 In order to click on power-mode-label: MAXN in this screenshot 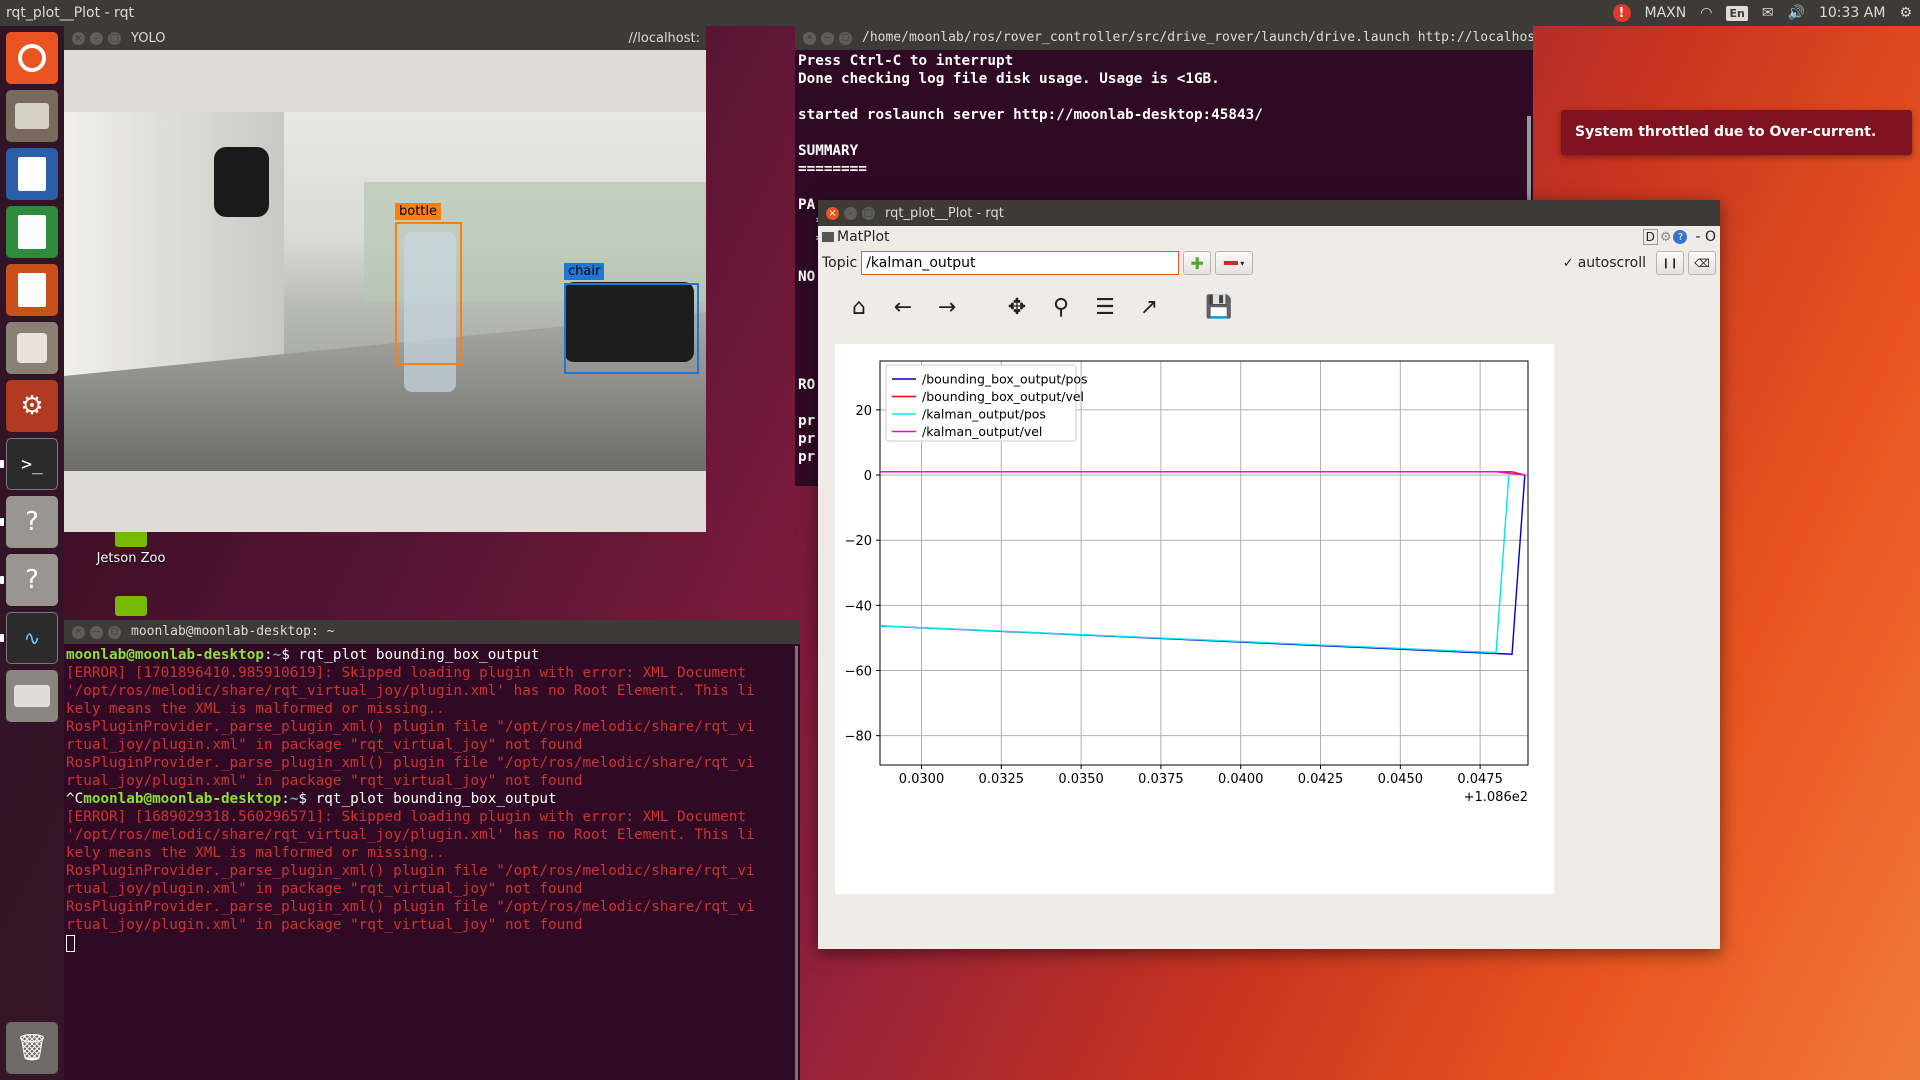, I will do `click(1666, 13)`.